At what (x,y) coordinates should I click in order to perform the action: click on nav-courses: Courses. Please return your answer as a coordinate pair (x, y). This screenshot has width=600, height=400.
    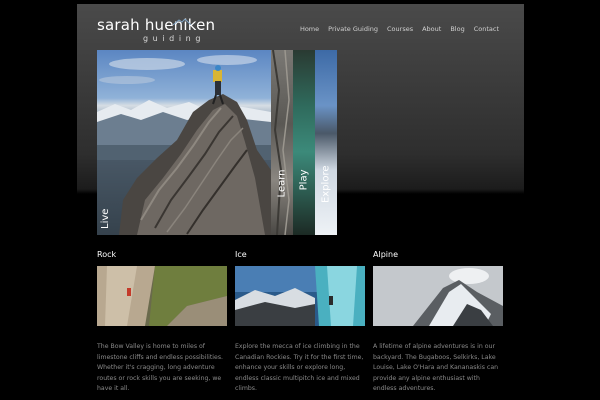
    Looking at the image, I should click on (400, 29).